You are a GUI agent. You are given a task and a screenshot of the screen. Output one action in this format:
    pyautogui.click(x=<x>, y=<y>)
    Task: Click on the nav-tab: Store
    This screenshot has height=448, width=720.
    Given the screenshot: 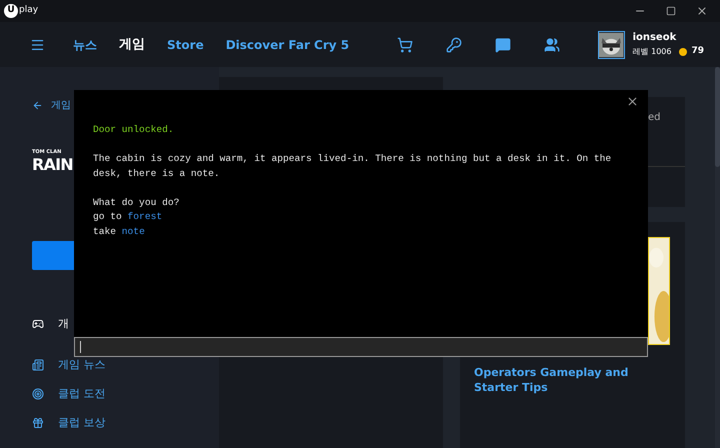 What is the action you would take?
    pyautogui.click(x=185, y=45)
    